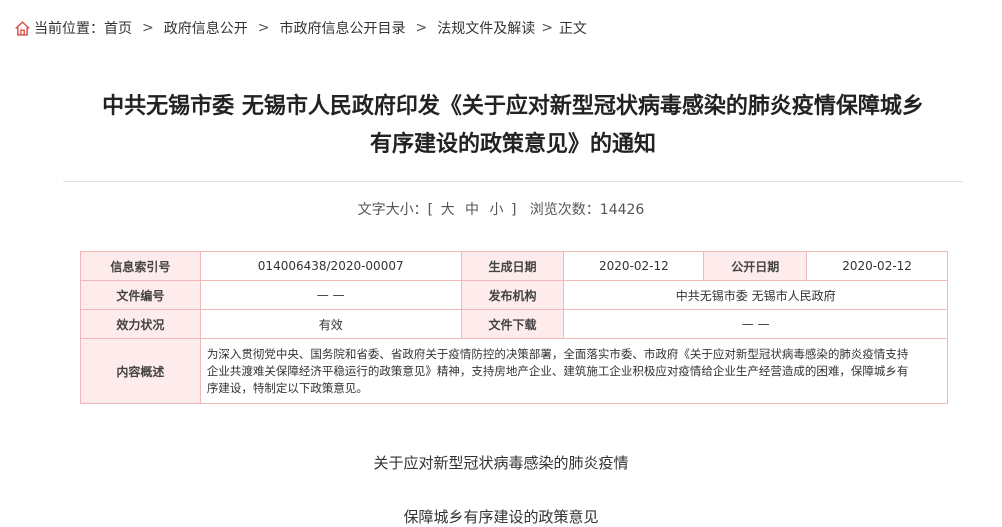  Describe the element at coordinates (622, 210) in the screenshot. I see `views-count: 14426` at that location.